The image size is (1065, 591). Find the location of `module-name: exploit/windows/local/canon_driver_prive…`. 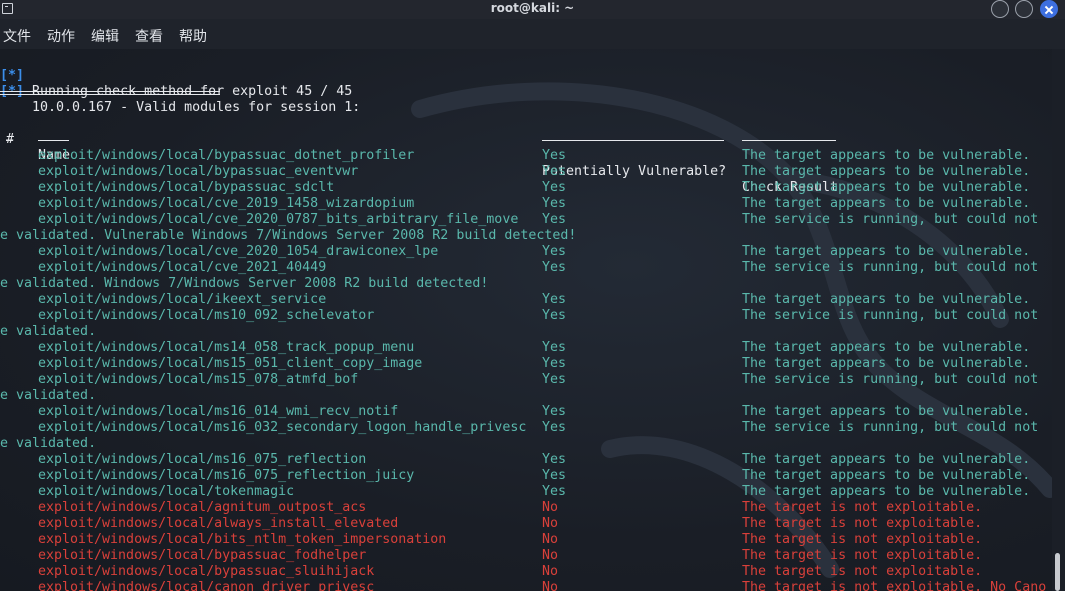

module-name: exploit/windows/local/canon_driver_prive… is located at coordinates (206, 585).